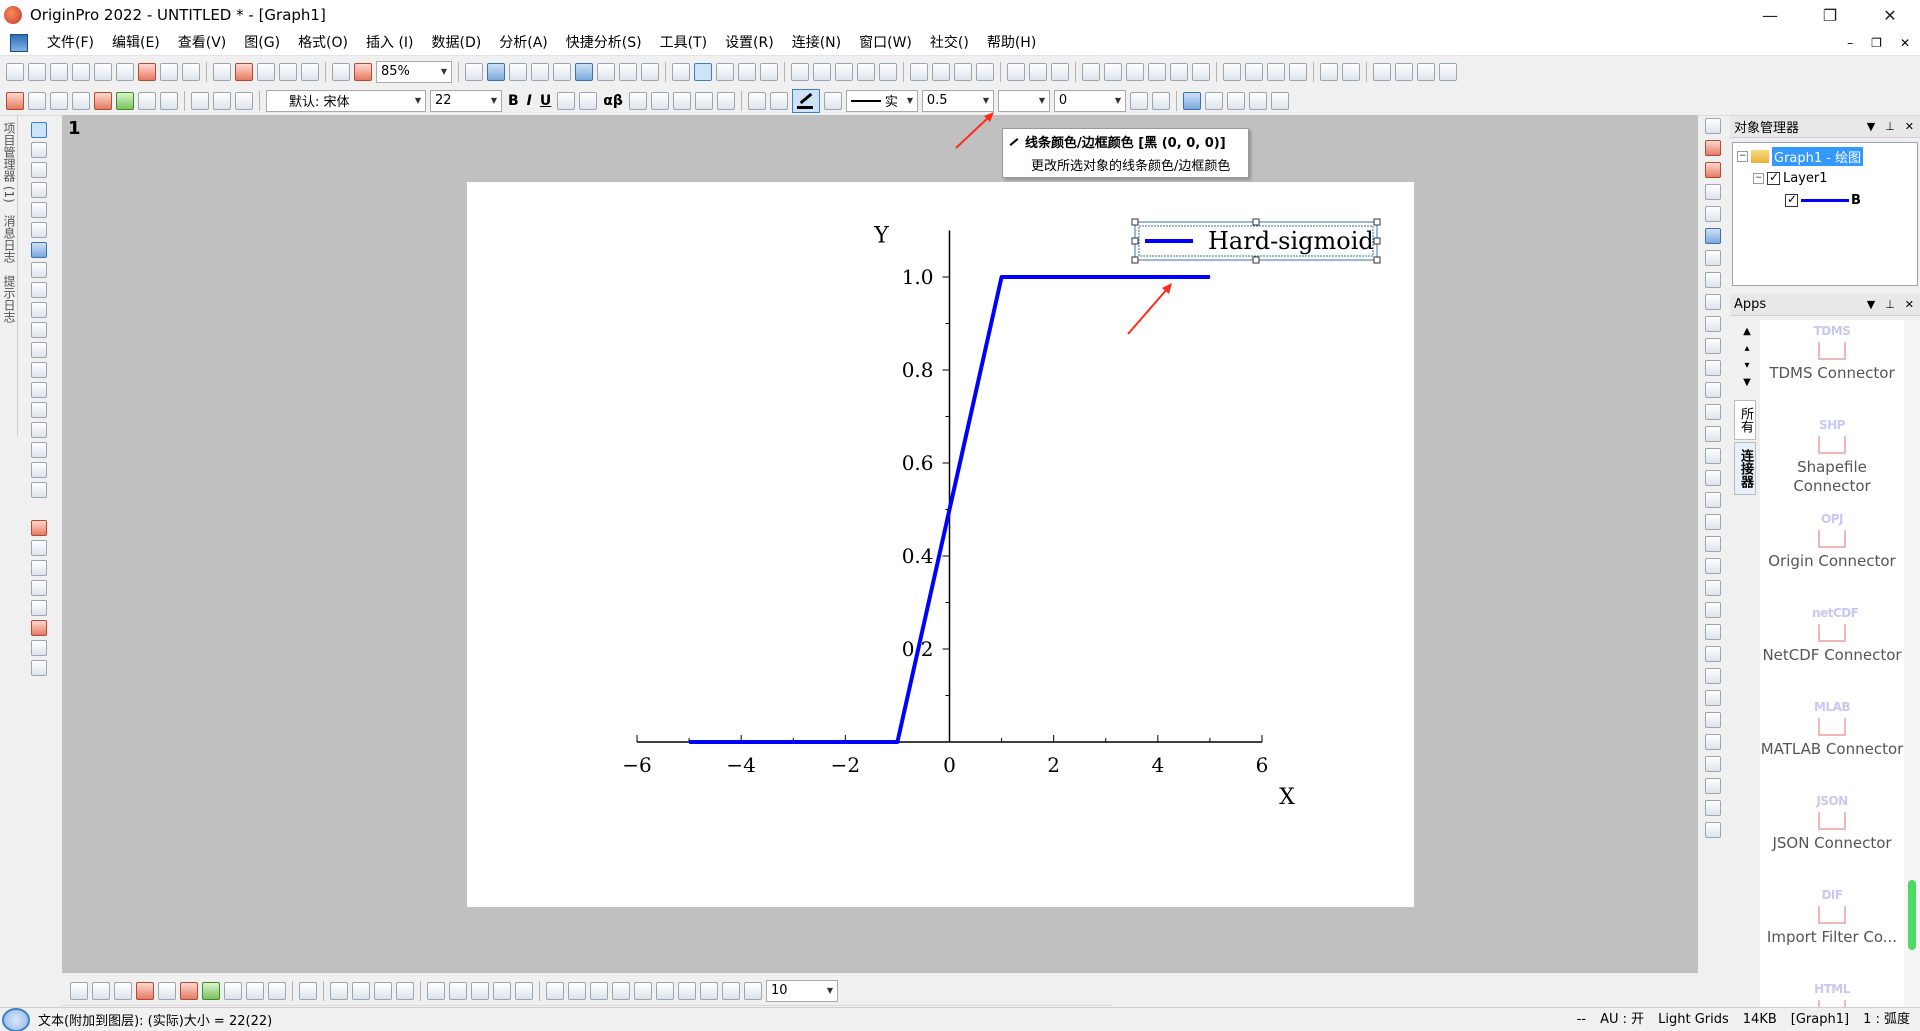 The image size is (1920, 1031). What do you see at coordinates (222, 71) in the screenshot?
I see `open-icon` at bounding box center [222, 71].